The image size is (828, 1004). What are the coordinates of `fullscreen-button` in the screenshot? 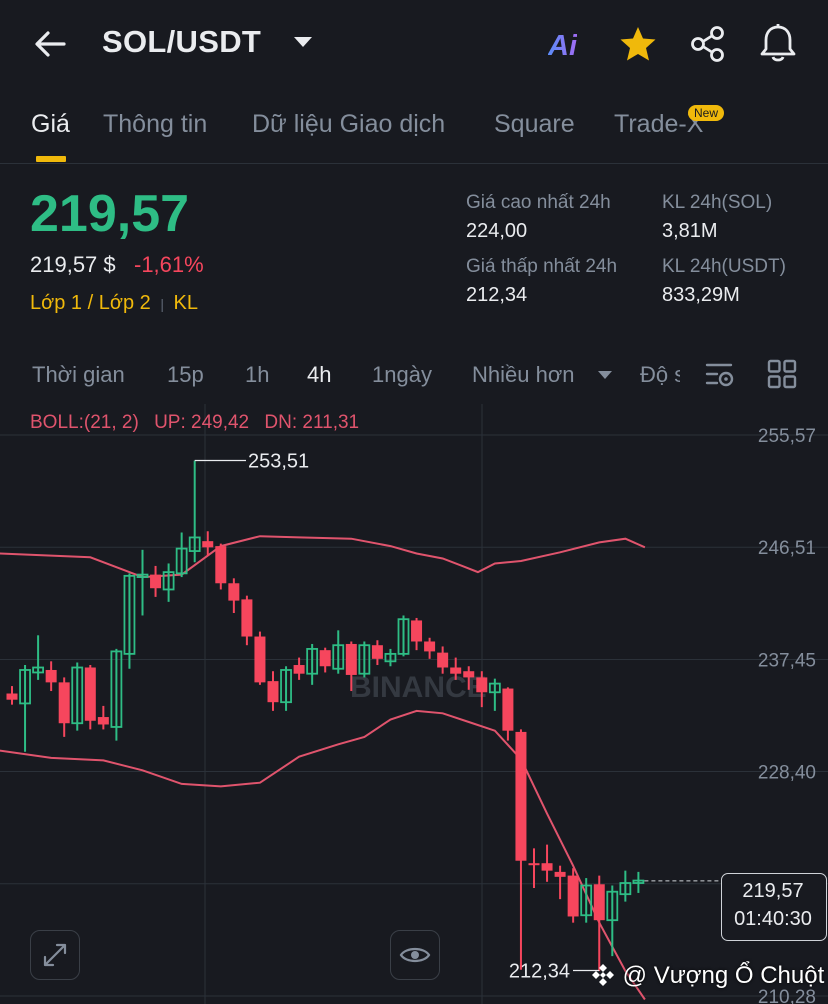 It's located at (55, 955).